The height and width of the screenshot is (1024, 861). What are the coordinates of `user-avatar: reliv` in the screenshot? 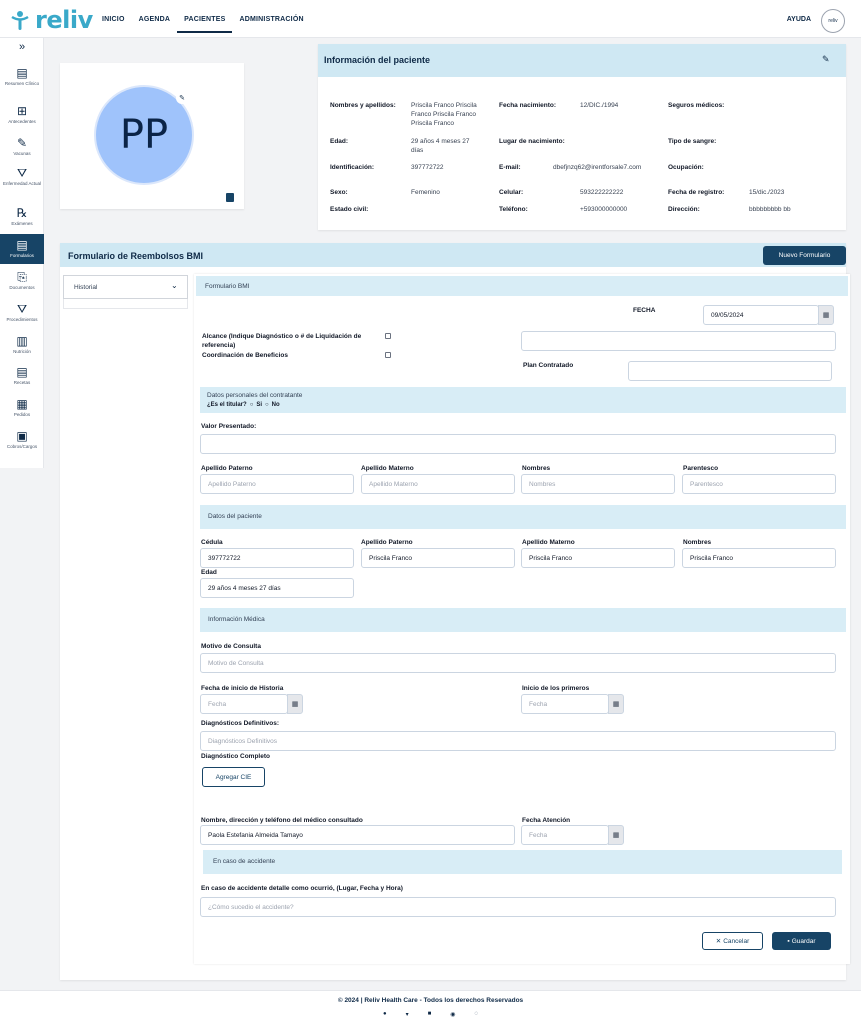 It's located at (833, 21).